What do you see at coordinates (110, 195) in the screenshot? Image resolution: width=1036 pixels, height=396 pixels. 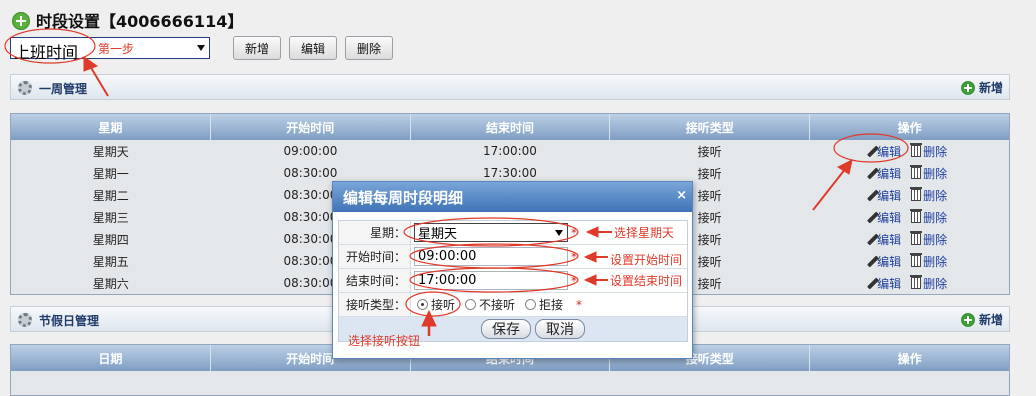 I see `cell-weekday: 星期二` at bounding box center [110, 195].